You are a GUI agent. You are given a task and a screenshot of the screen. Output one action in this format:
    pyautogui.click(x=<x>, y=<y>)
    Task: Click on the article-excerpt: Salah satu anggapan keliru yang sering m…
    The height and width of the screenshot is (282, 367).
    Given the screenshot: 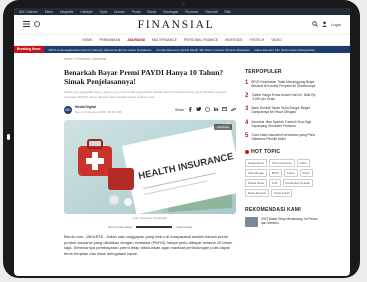 What is the action you would take?
    pyautogui.click(x=145, y=94)
    